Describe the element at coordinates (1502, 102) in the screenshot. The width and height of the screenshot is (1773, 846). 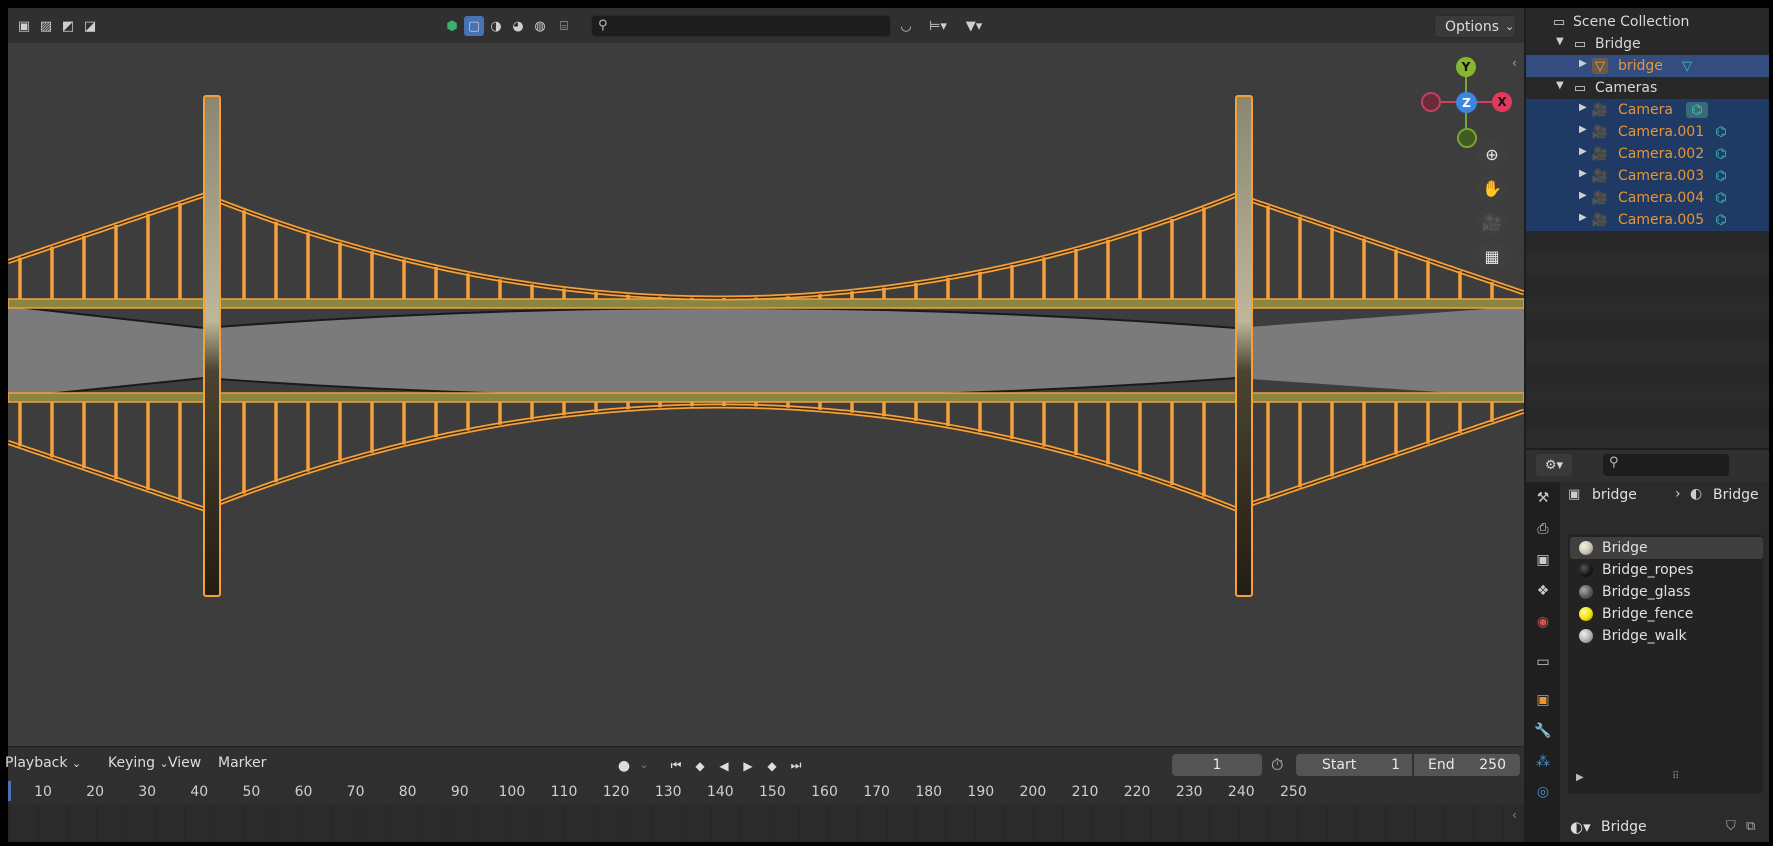
I see `gizmo-x-axis: X` at that location.